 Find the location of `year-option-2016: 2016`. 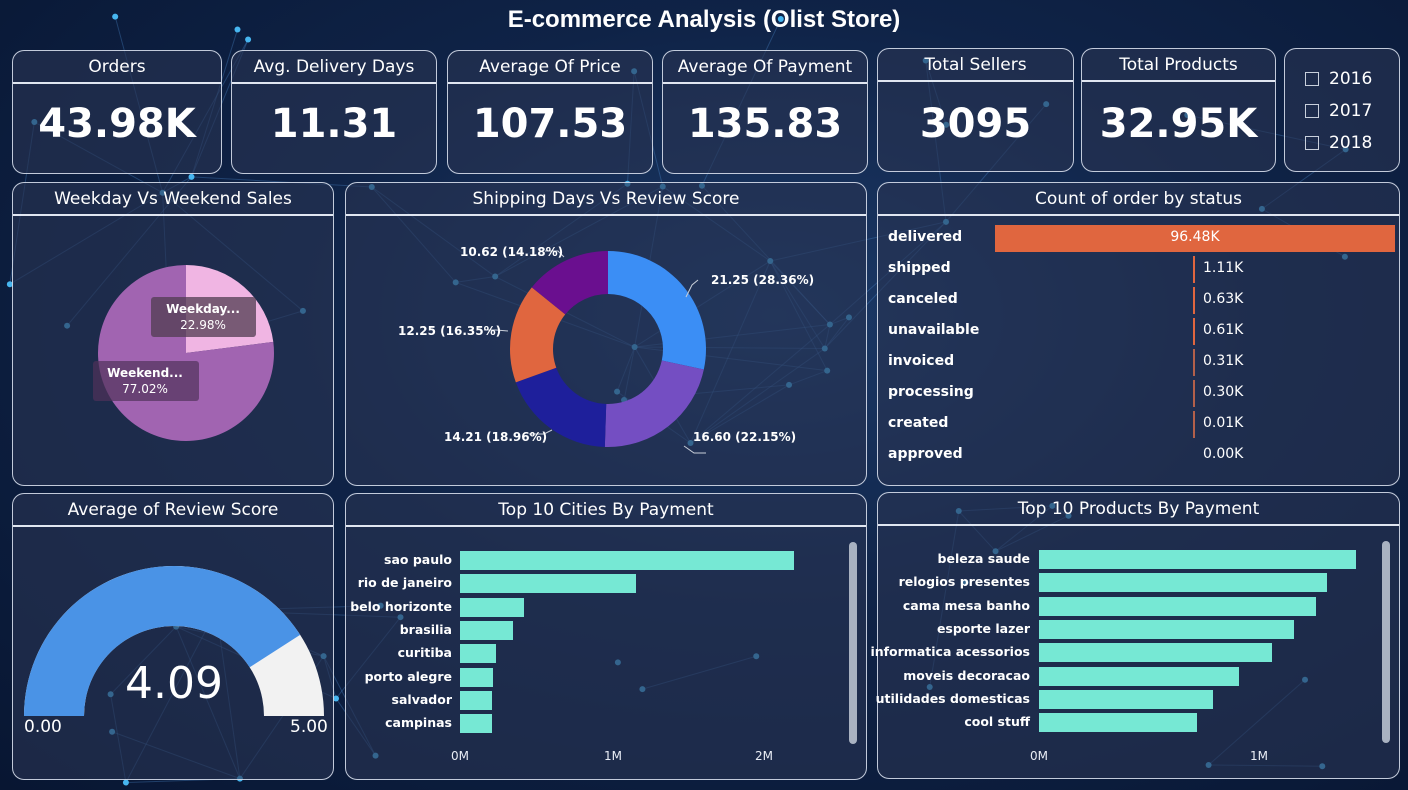

year-option-2016: 2016 is located at coordinates (1338, 79).